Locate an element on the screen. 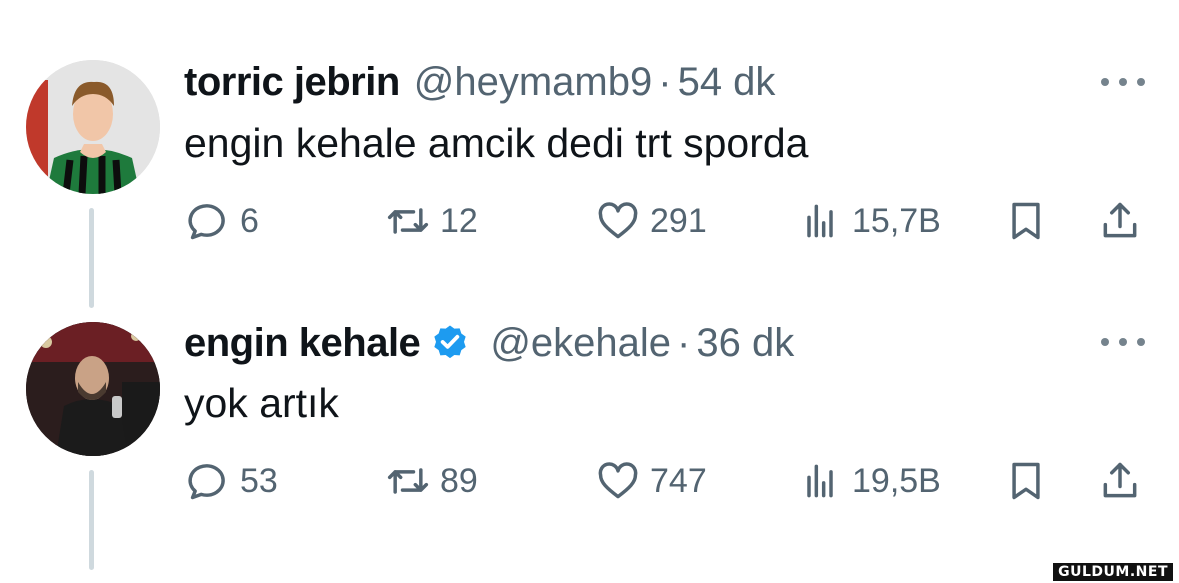  tweet-header: torric jebrin @heymamb9 · 54 dk is located at coordinates (479, 82).